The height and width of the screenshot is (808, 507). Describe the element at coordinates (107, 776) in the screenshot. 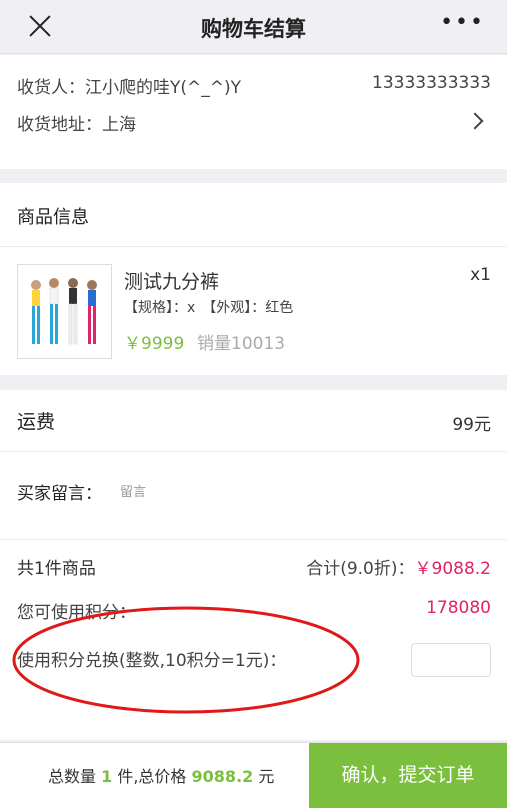

I see `total-qty: 1` at that location.